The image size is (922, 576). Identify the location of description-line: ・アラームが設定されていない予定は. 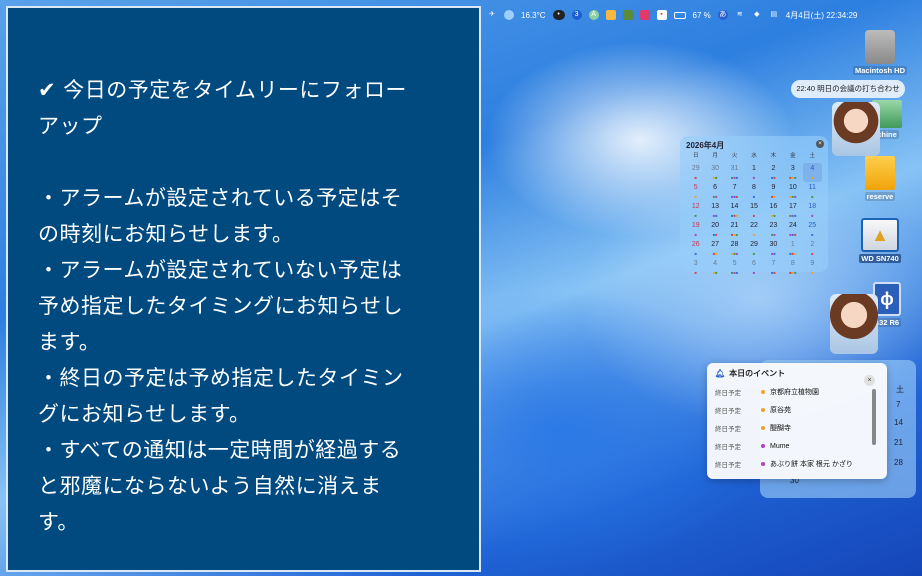
(220, 270).